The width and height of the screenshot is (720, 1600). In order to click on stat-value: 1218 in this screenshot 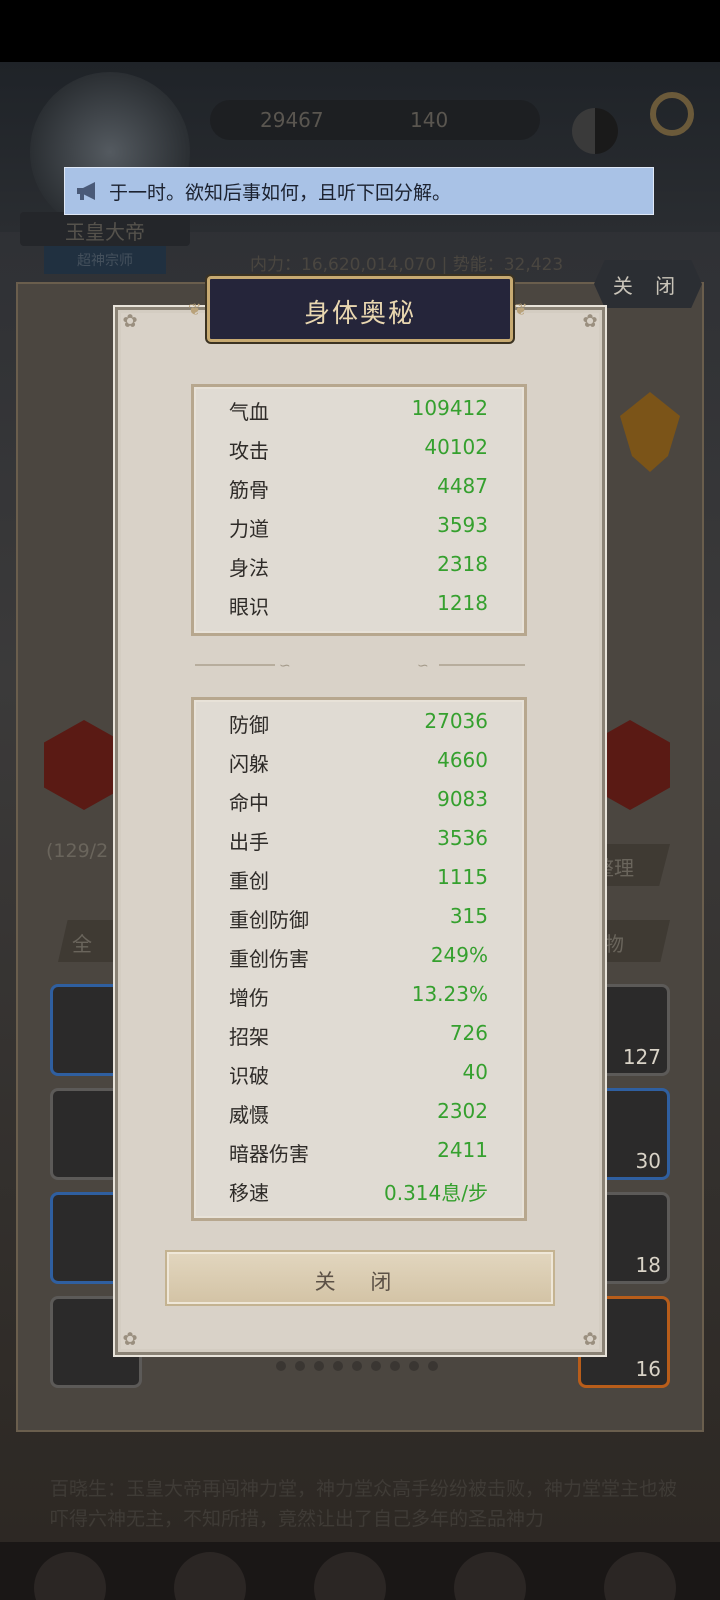, I will do `click(462, 603)`.